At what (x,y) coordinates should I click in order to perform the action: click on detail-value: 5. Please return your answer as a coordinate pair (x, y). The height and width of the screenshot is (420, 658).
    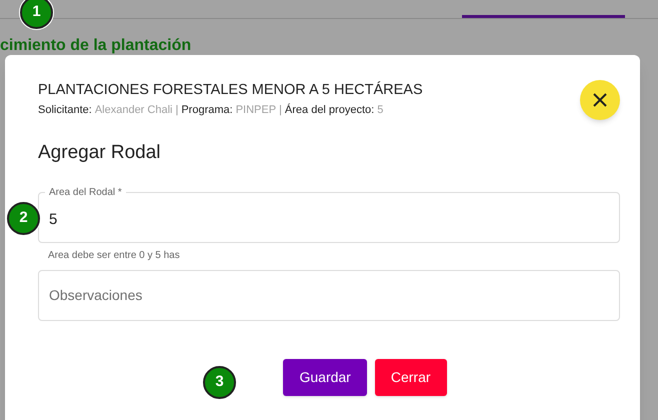
    Looking at the image, I should click on (380, 110).